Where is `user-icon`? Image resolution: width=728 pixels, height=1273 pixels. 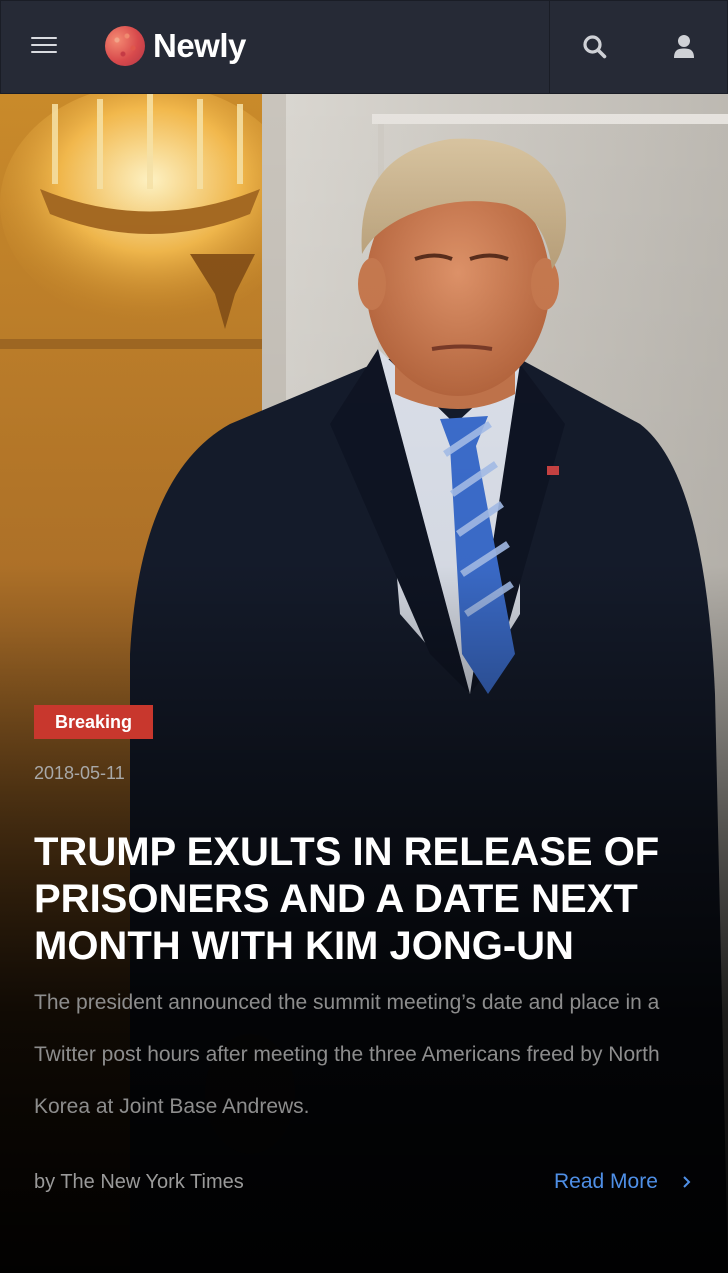
user-icon is located at coordinates (684, 47).